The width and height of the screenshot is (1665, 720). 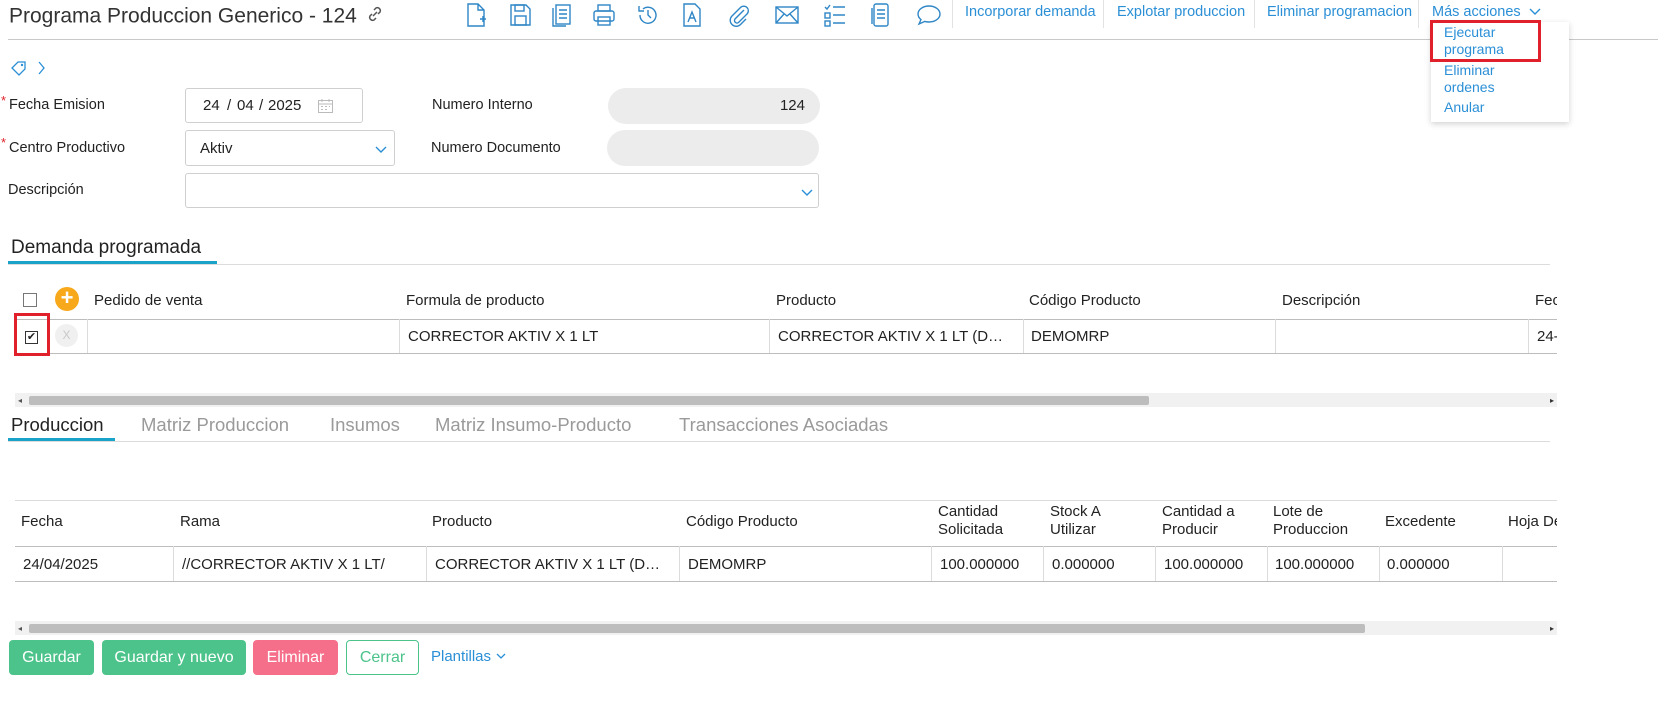 What do you see at coordinates (1420, 521) in the screenshot?
I see `column-header: Excedente` at bounding box center [1420, 521].